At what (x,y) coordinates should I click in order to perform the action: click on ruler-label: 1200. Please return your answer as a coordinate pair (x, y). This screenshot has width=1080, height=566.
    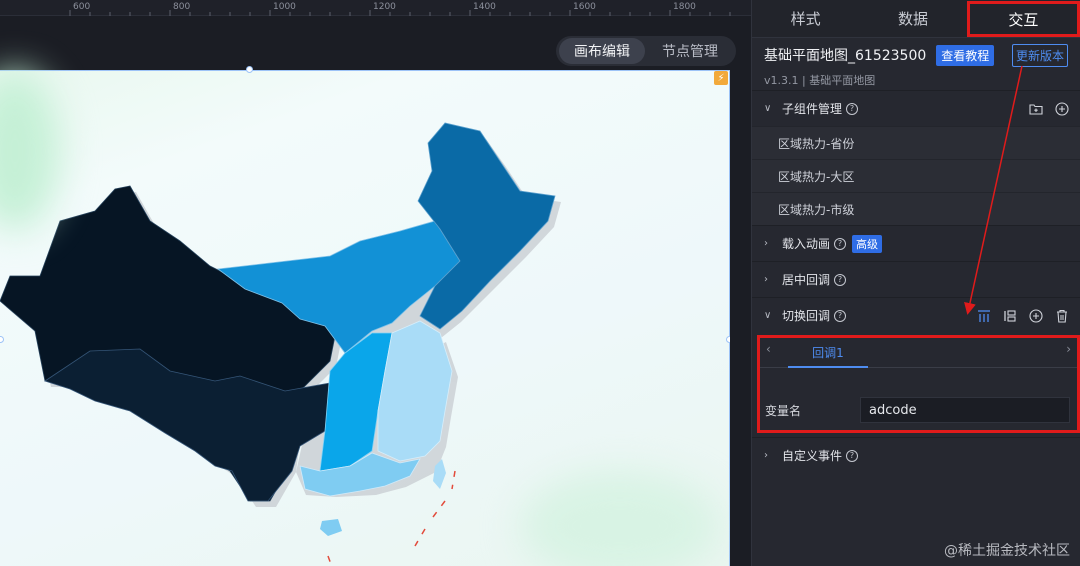
    Looking at the image, I should click on (384, 7).